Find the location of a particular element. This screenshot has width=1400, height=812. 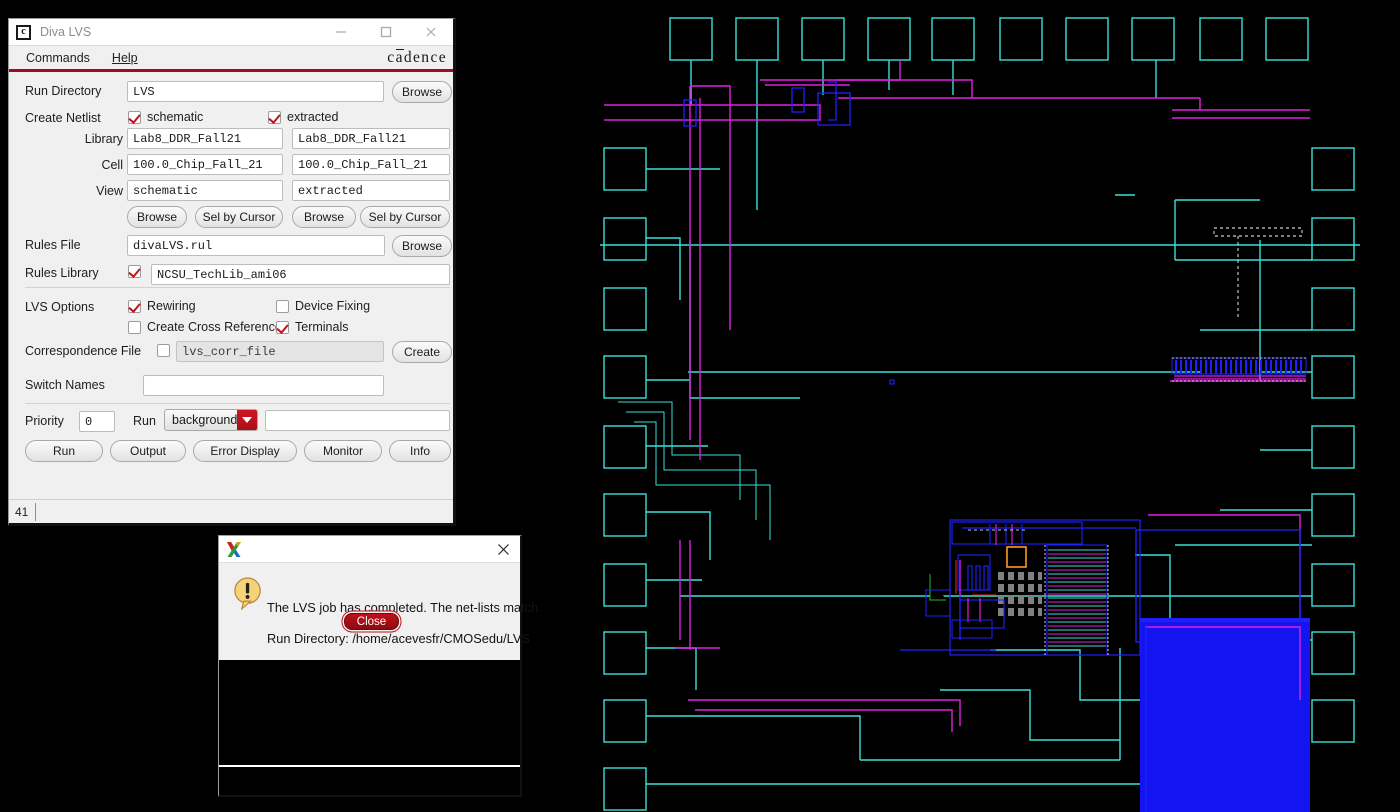

correspondence-file-checkbox is located at coordinates (163, 350).